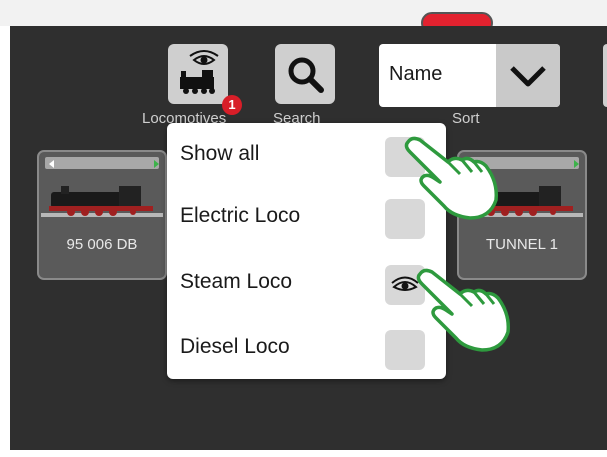  Describe the element at coordinates (102, 244) in the screenshot. I see `loco-name: 95 006 DB` at that location.